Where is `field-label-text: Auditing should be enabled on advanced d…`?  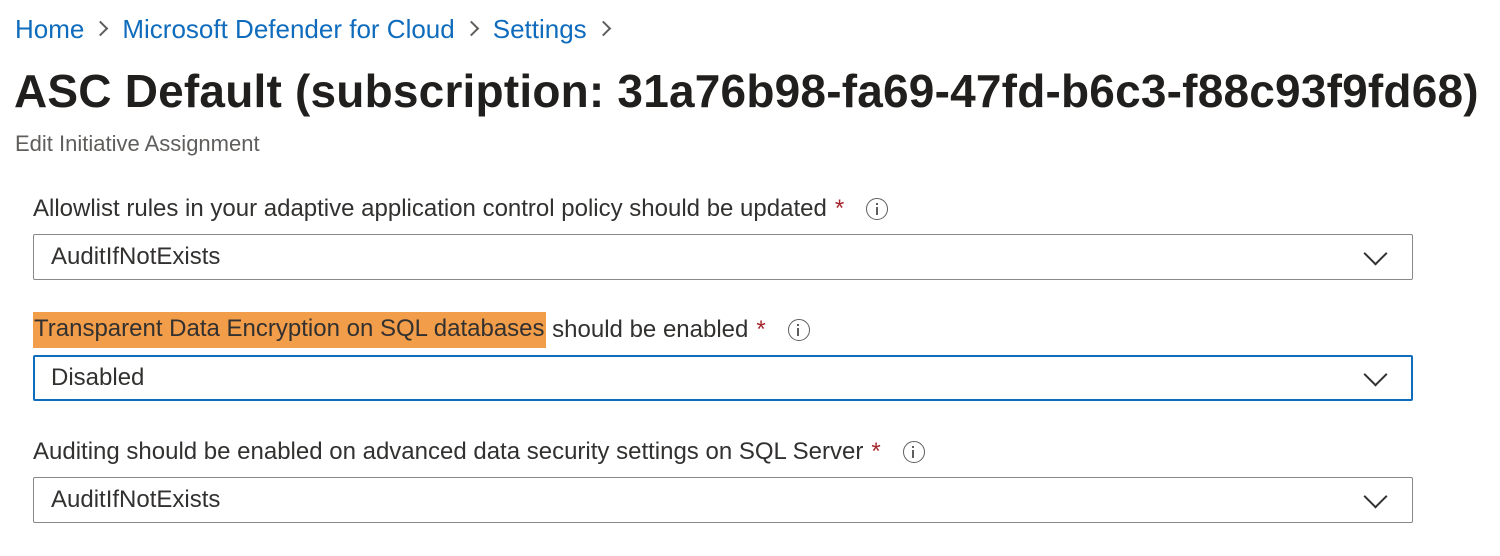
field-label-text: Auditing should be enabled on advanced d… is located at coordinates (448, 451).